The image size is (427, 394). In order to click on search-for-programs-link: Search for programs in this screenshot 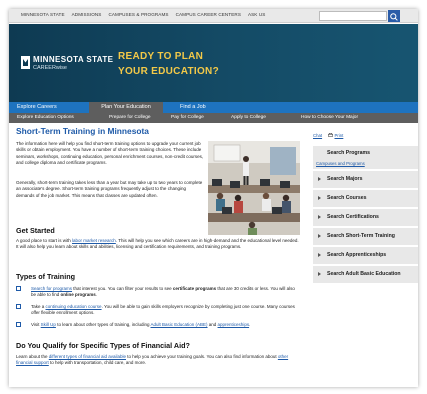, I will do `click(51, 288)`.